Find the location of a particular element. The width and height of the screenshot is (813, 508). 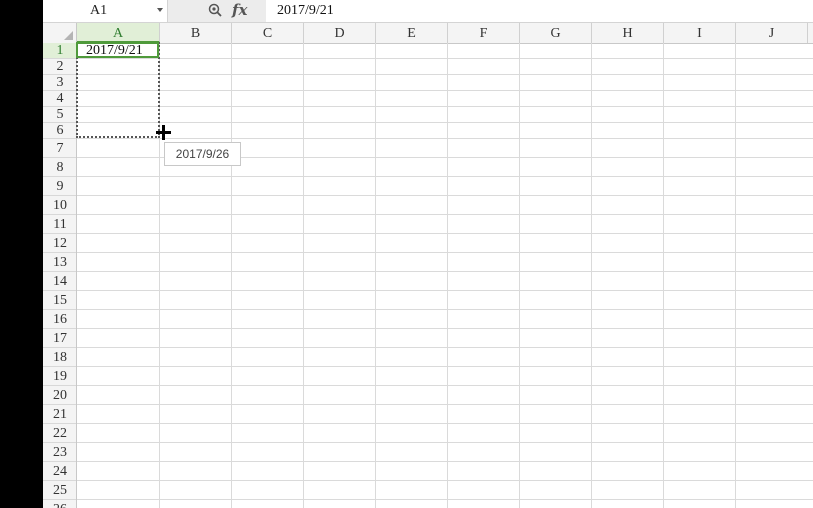

row-header-18: 18 is located at coordinates (59, 357).